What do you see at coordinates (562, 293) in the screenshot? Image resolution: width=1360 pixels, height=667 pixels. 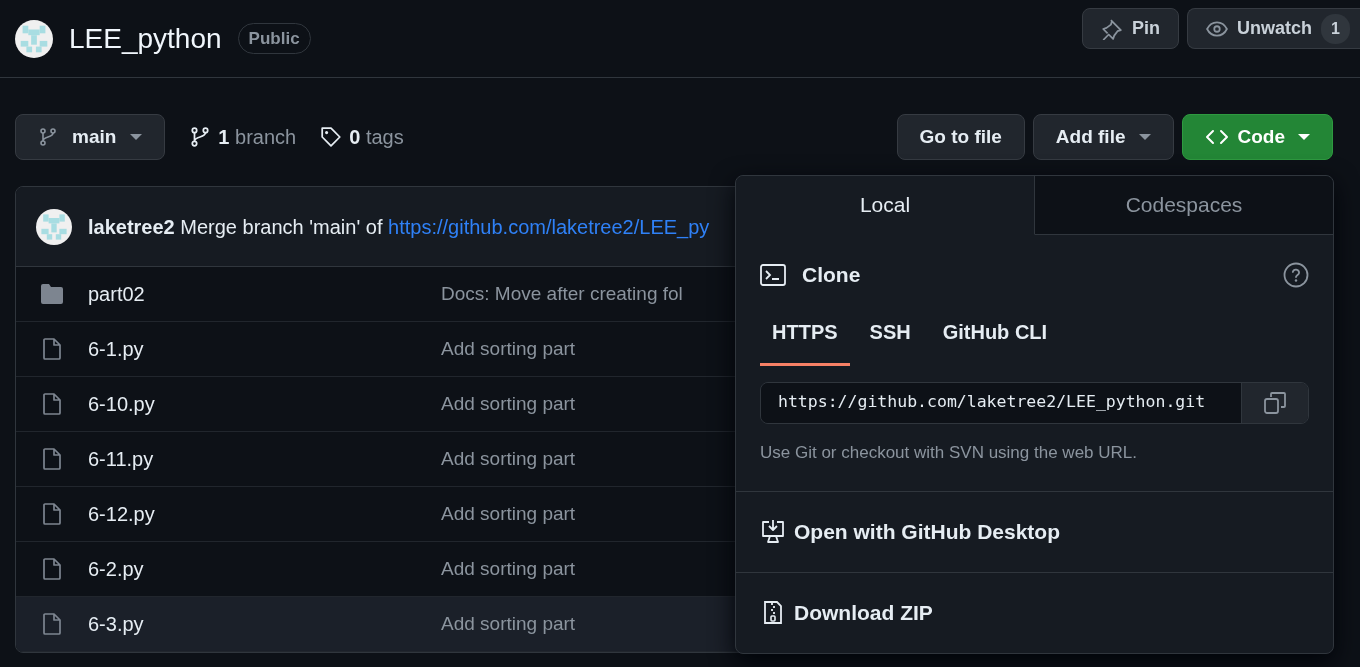 I see `commit-message: Docs: Move after creating fol` at bounding box center [562, 293].